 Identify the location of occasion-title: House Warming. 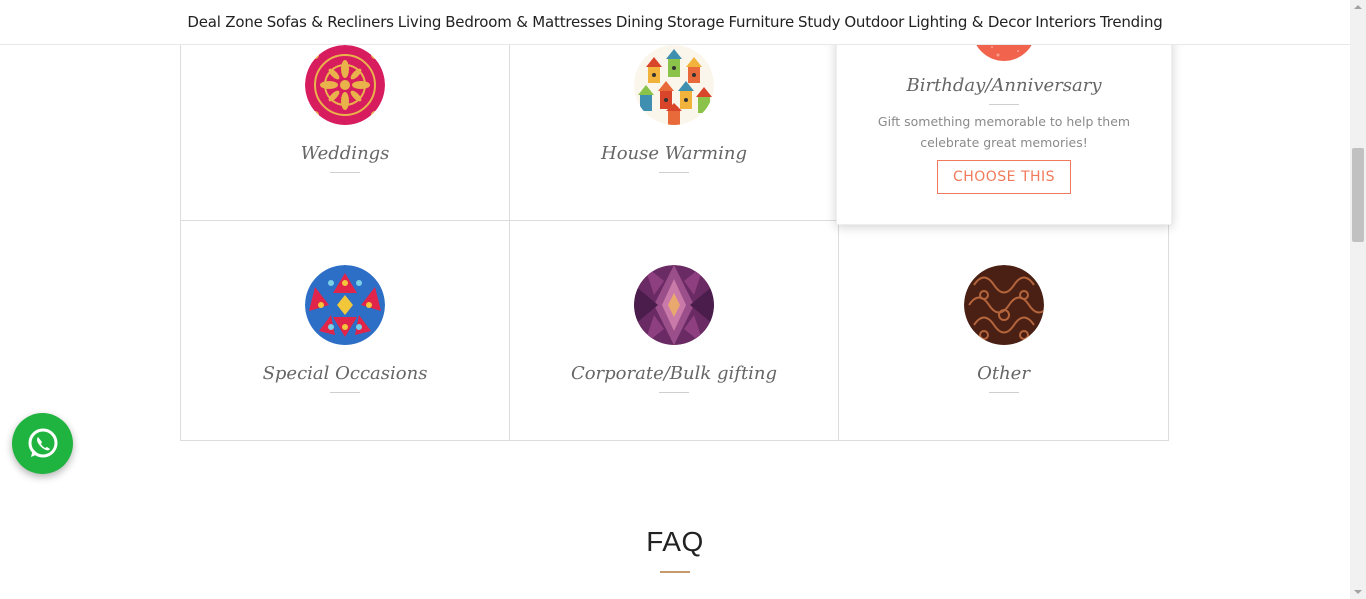
(674, 153).